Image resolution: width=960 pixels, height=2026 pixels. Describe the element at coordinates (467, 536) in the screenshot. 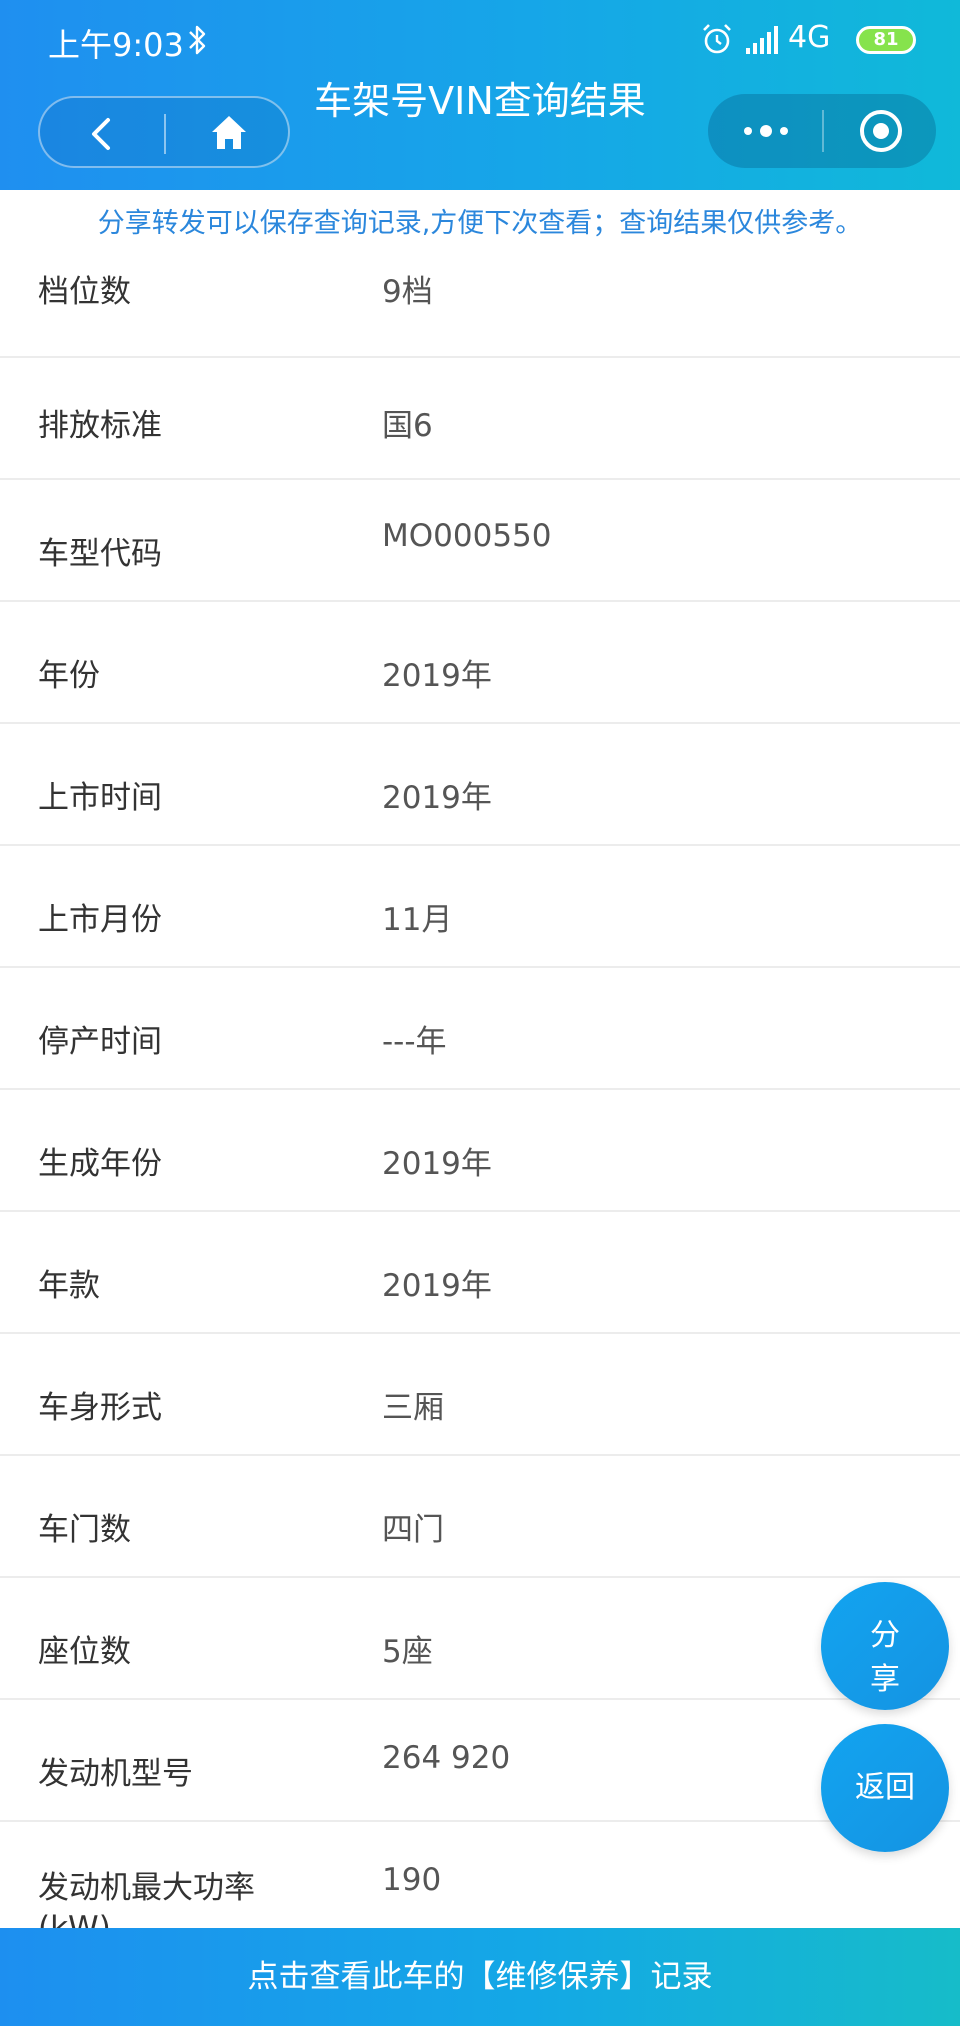

I see `info-row-value: MO000550` at that location.